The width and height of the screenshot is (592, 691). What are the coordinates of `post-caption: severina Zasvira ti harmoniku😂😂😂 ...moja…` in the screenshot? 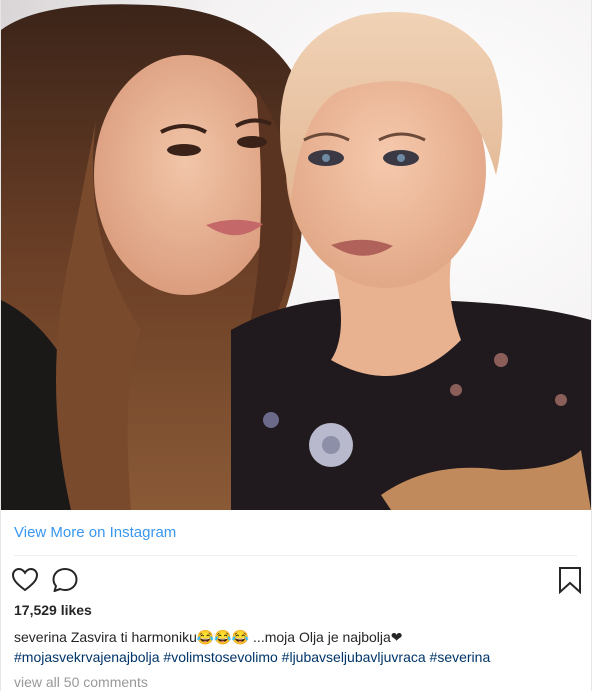 It's located at (296, 647).